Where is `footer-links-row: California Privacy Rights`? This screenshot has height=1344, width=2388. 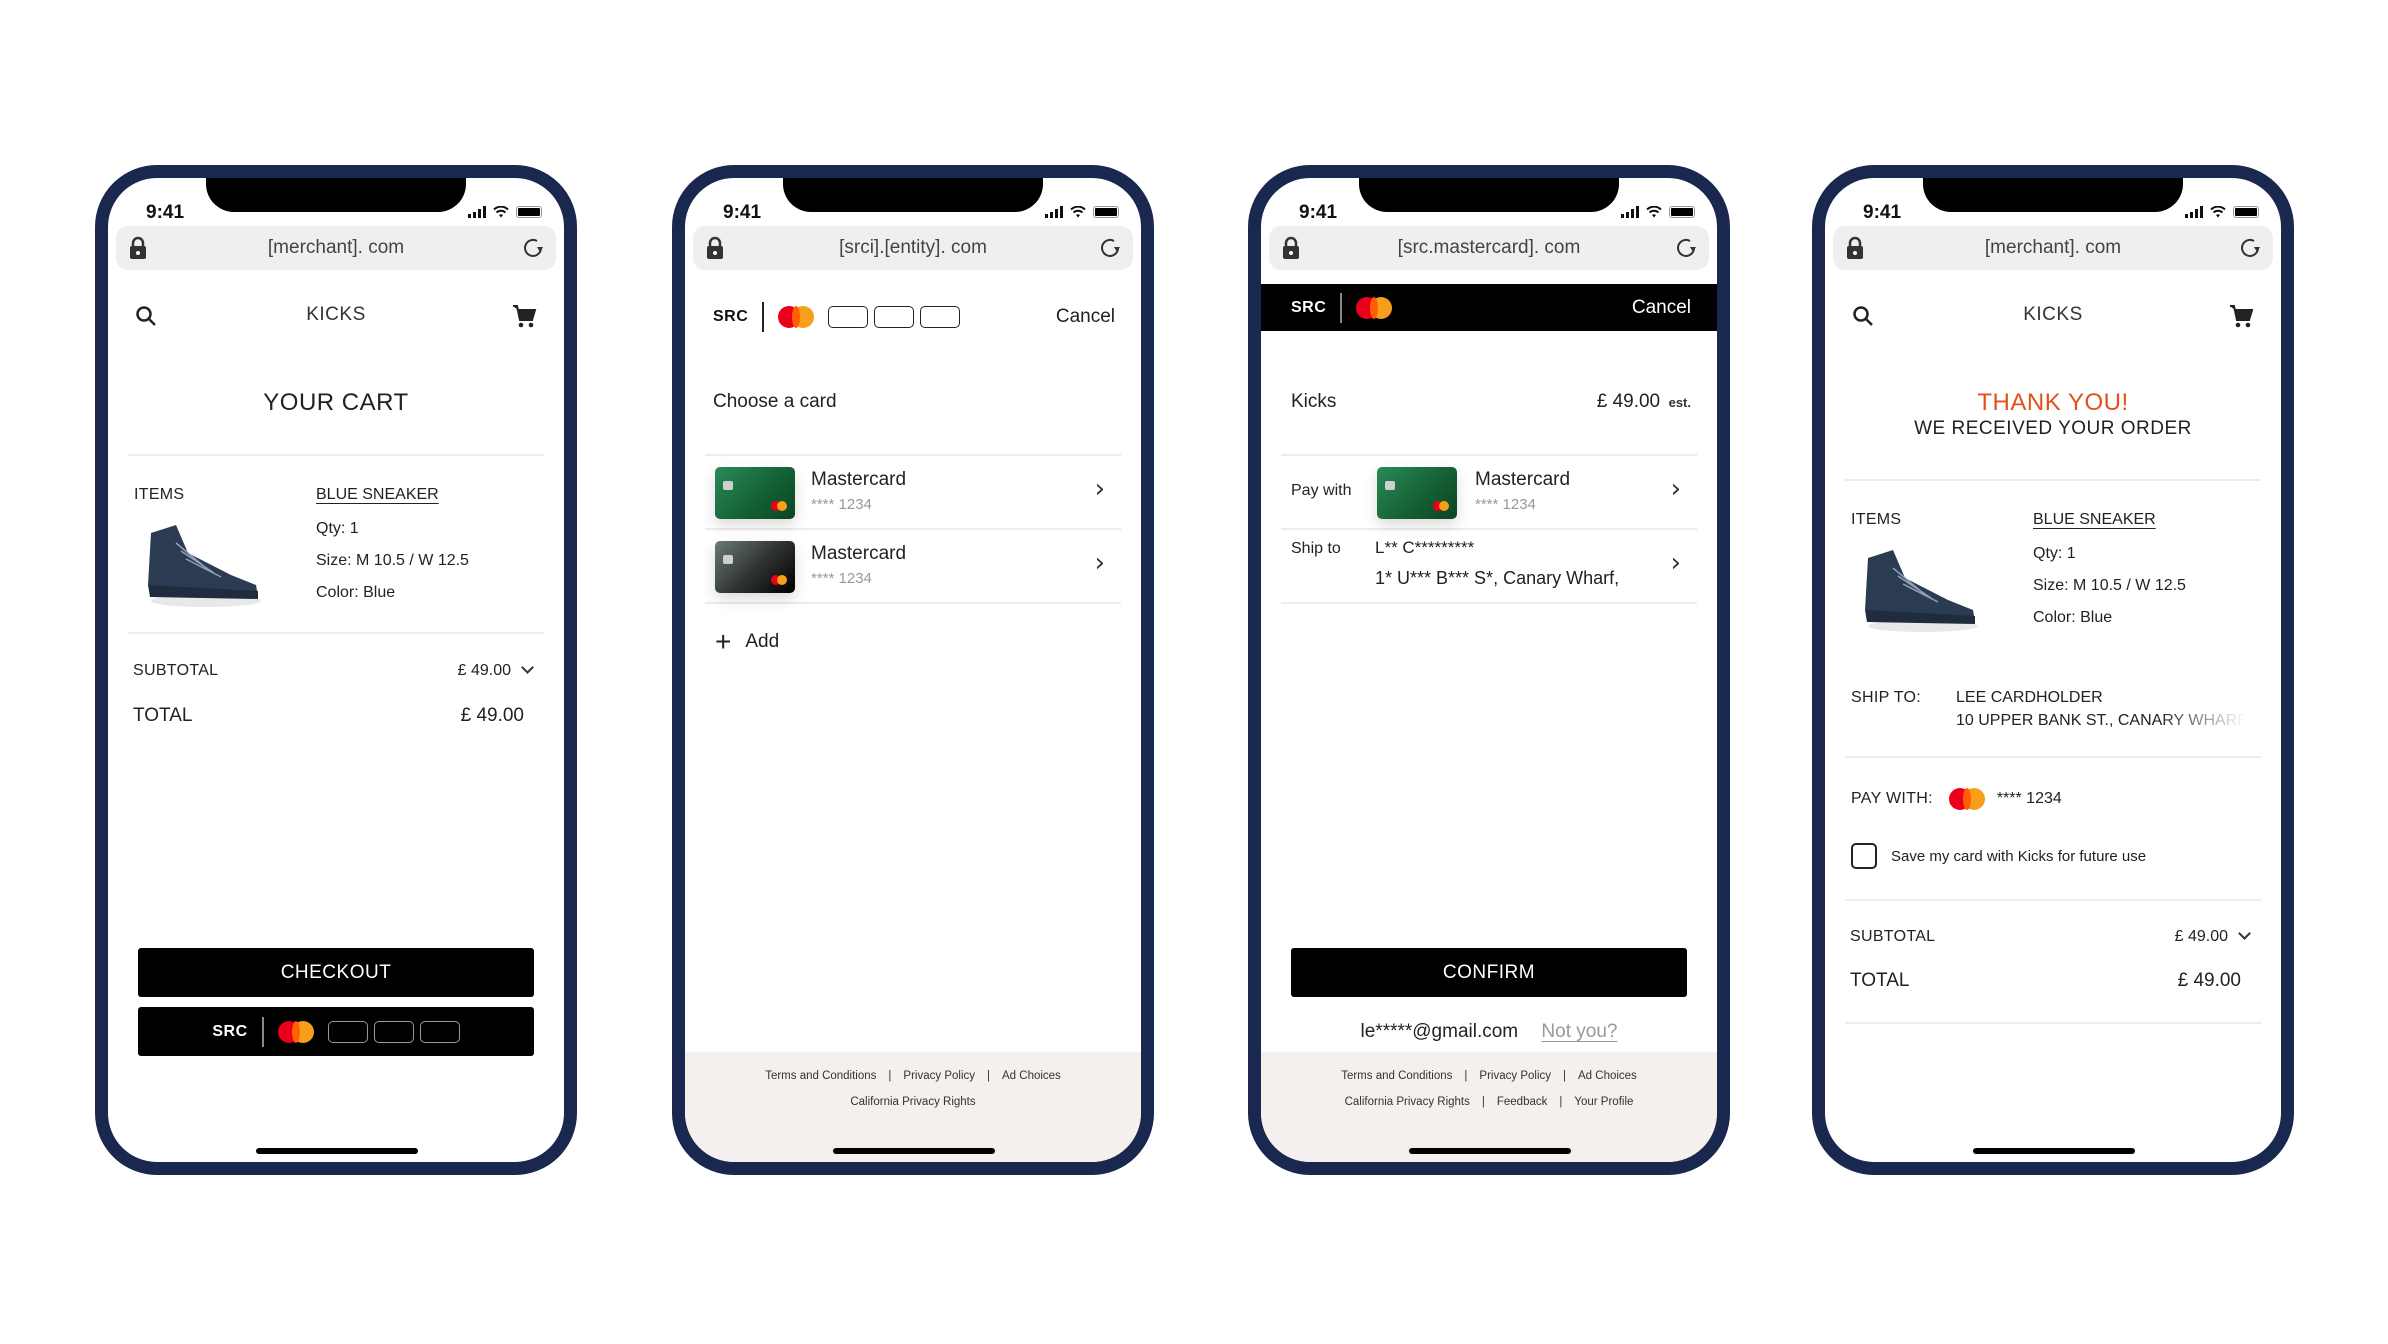 footer-links-row: California Privacy Rights is located at coordinates (913, 1102).